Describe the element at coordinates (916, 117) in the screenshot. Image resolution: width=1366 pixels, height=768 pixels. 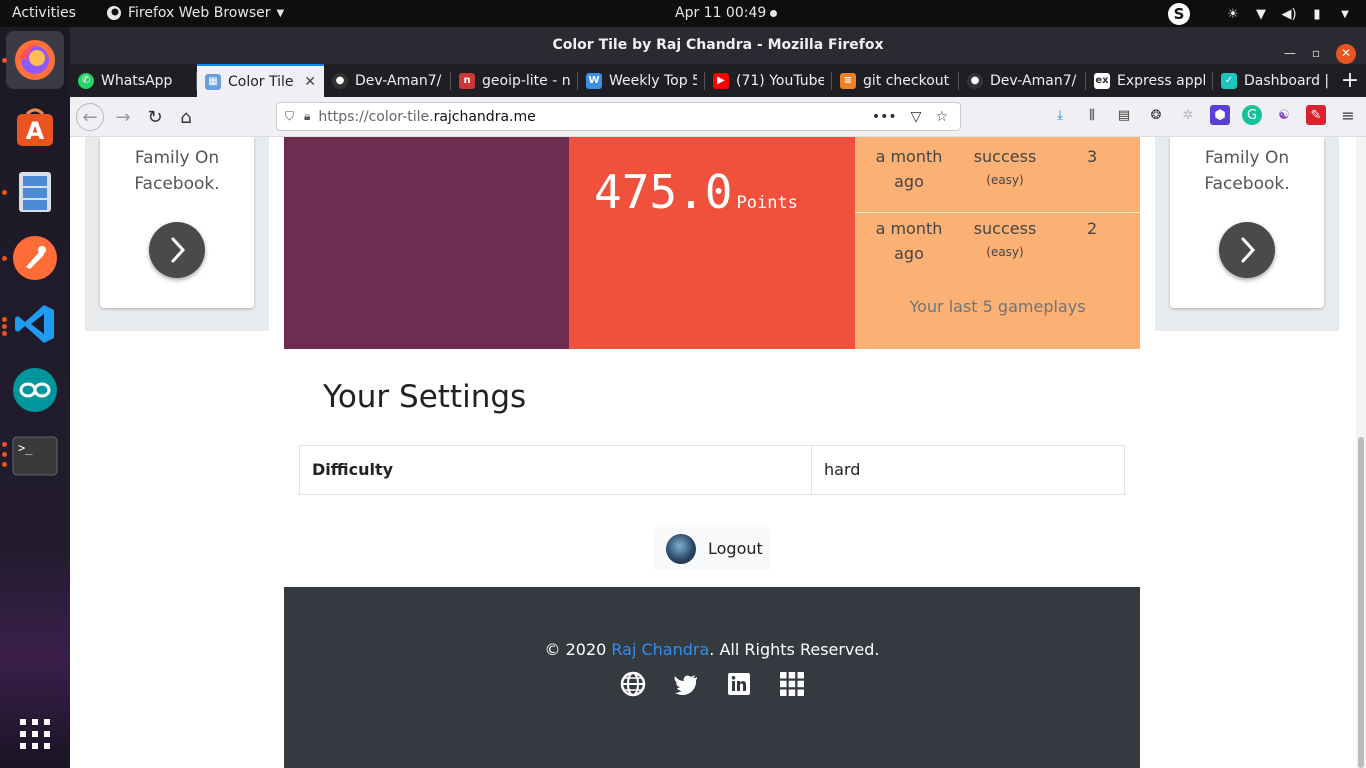
I see `pocket-icon: ▽` at that location.